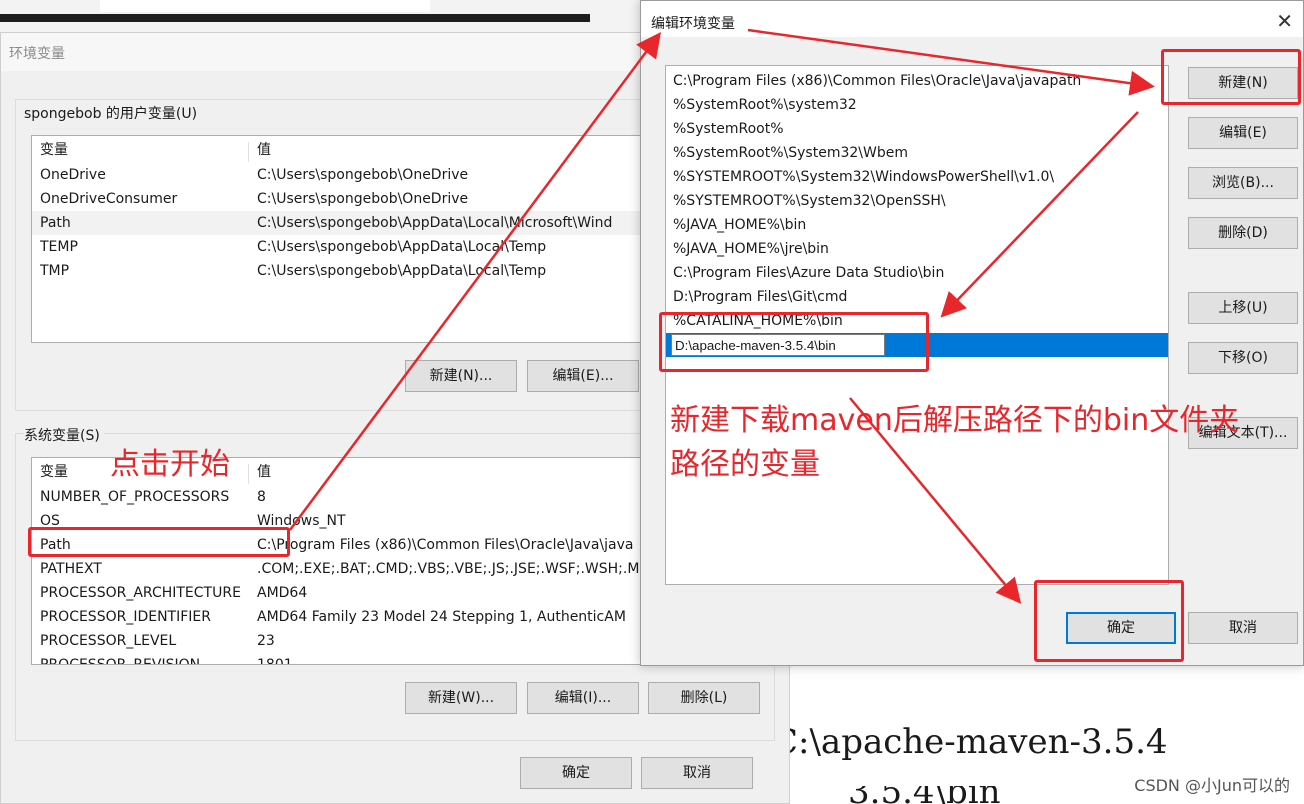 This screenshot has height=804, width=1304. I want to click on edit-titlebar, so click(972, 19).